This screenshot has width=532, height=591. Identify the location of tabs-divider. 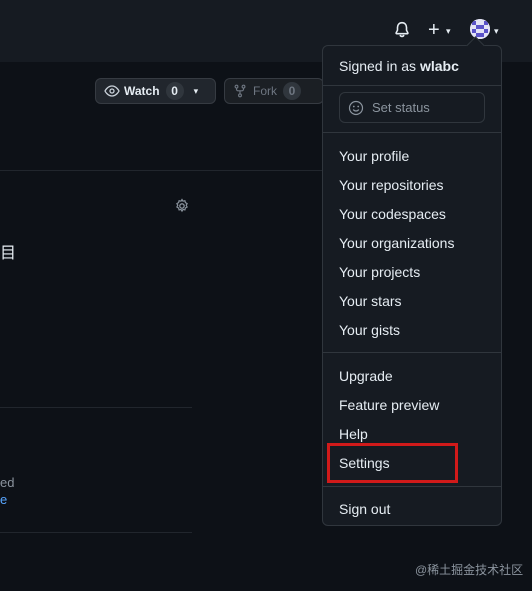
(161, 170).